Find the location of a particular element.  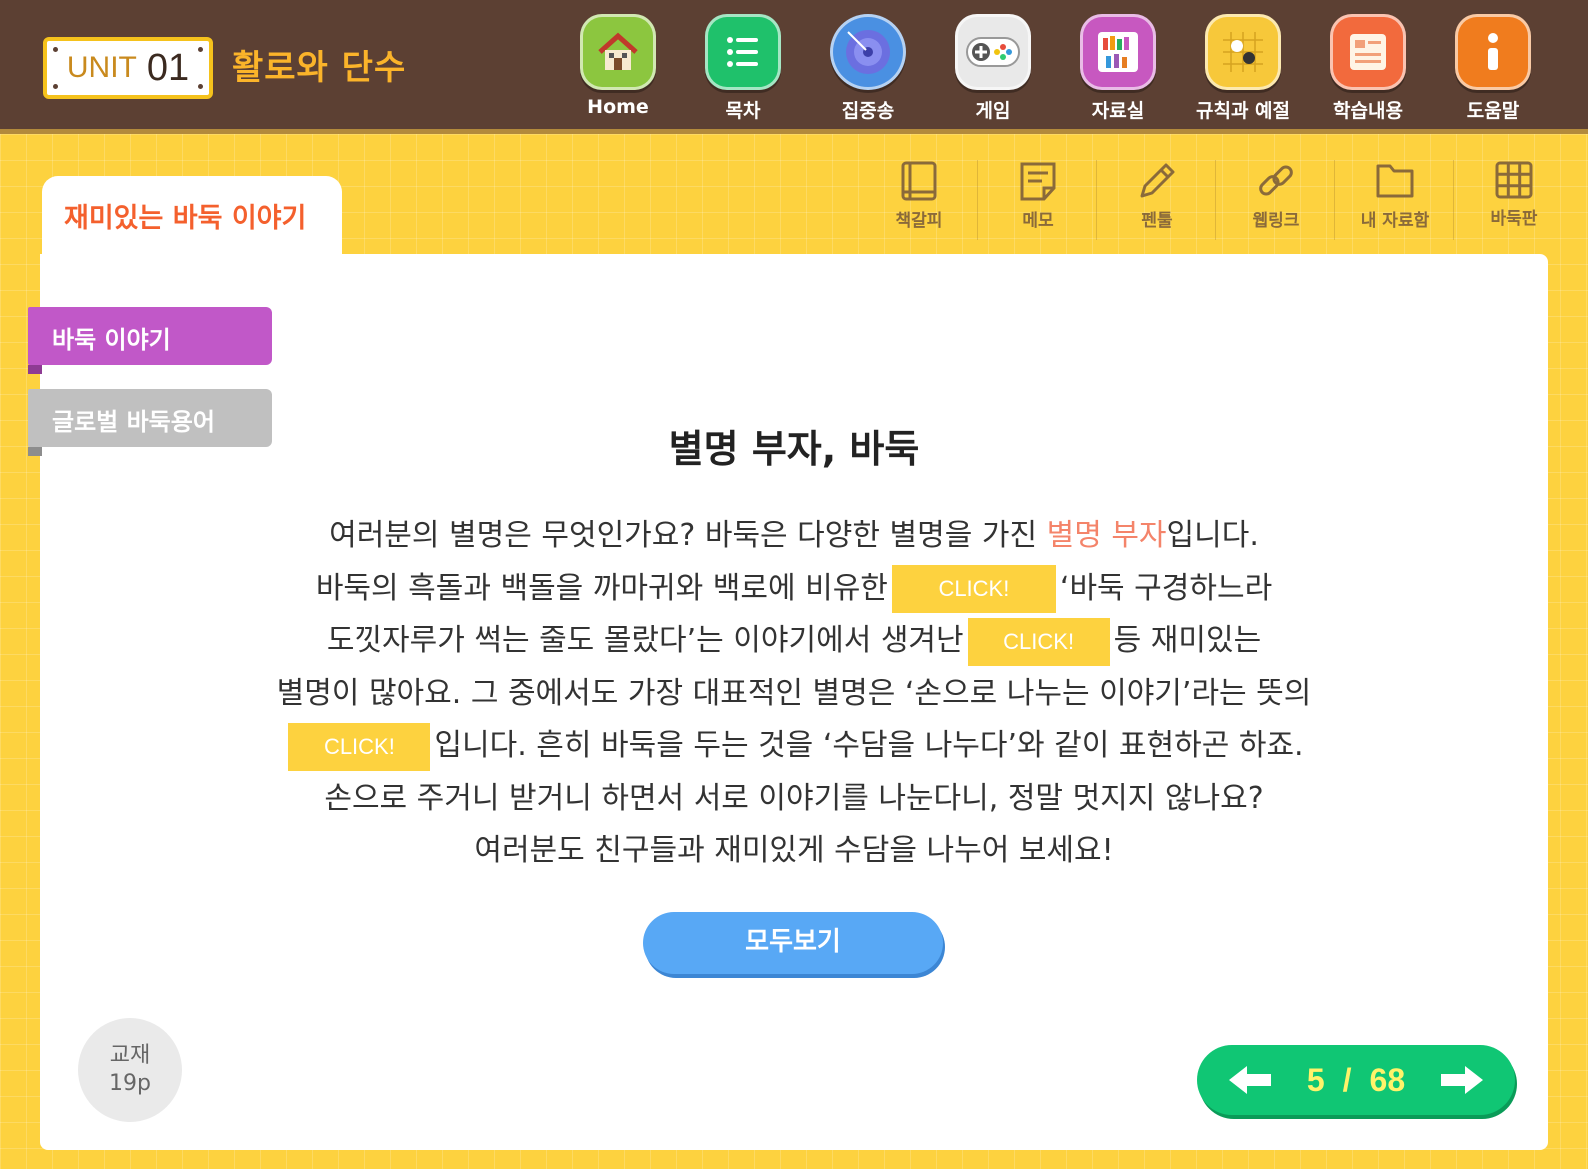

current-page: 5 is located at coordinates (1315, 1079).